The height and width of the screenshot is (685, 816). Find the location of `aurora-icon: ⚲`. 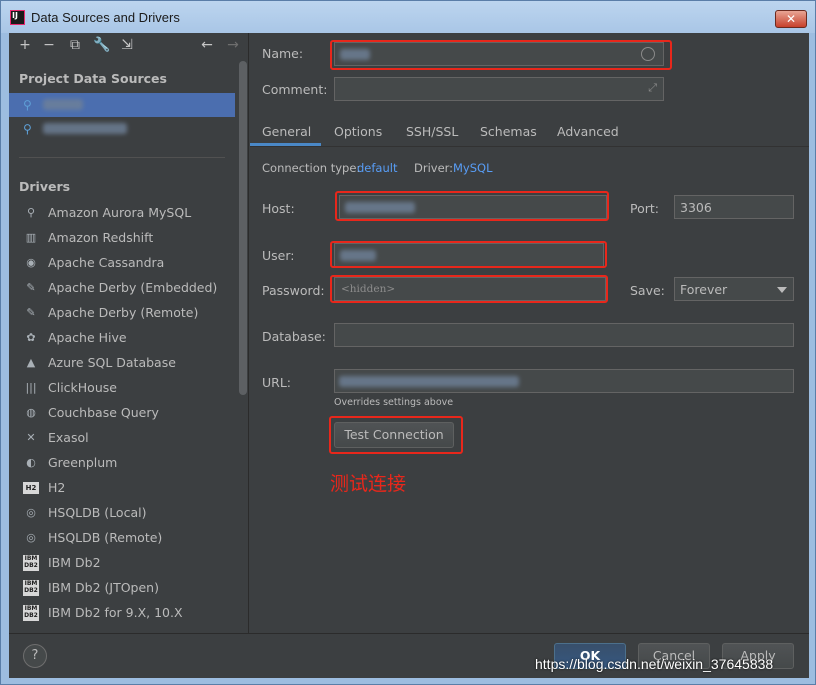

aurora-icon: ⚲ is located at coordinates (31, 212).